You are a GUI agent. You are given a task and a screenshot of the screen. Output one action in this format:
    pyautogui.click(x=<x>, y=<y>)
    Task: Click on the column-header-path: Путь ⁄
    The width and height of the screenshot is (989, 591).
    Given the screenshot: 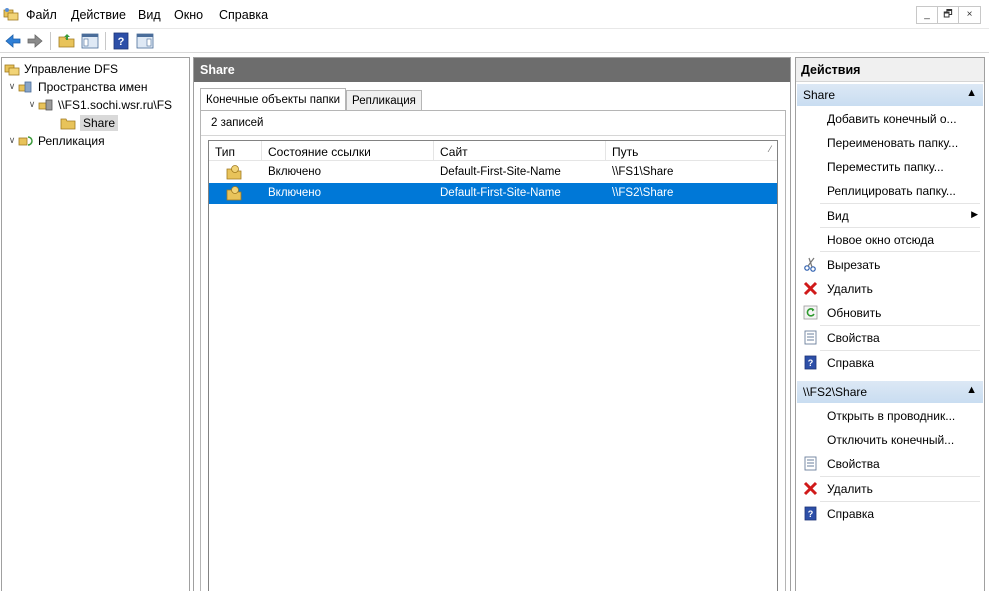 What is the action you would take?
    pyautogui.click(x=691, y=151)
    